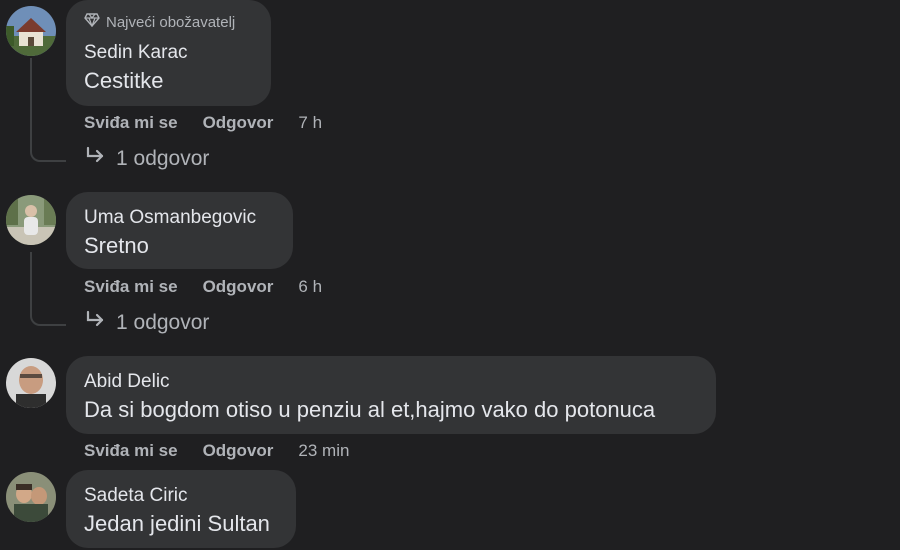  I want to click on badge-label: Najveći obožavatelj, so click(171, 22).